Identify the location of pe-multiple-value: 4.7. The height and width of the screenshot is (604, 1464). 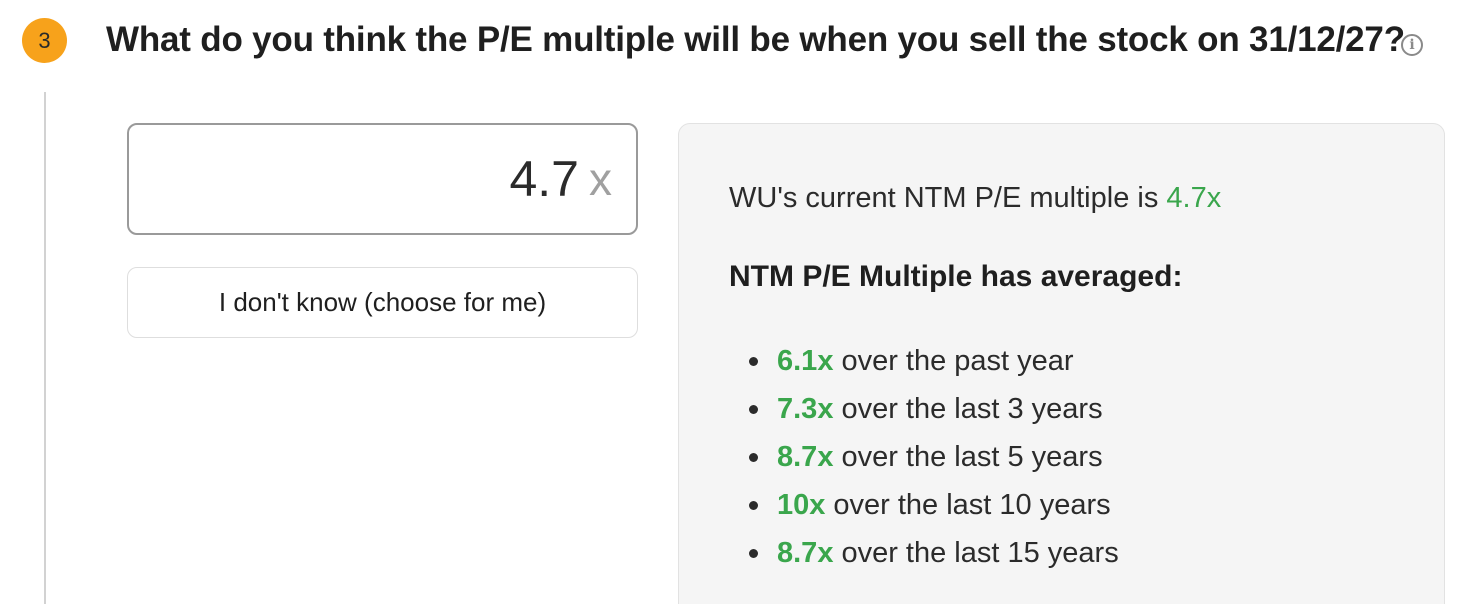
(544, 179).